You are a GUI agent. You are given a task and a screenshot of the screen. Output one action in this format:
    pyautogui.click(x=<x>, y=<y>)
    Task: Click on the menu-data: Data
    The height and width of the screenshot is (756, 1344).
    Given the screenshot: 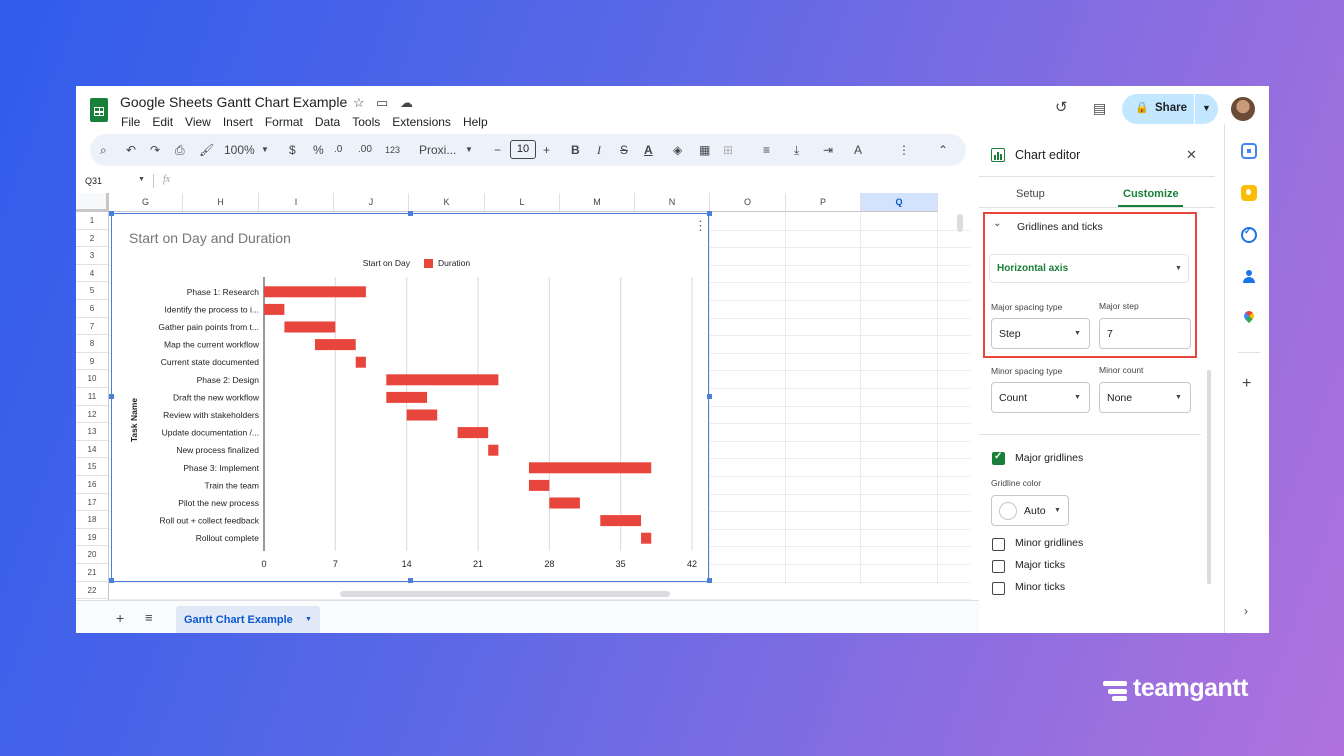 What is the action you would take?
    pyautogui.click(x=327, y=122)
    